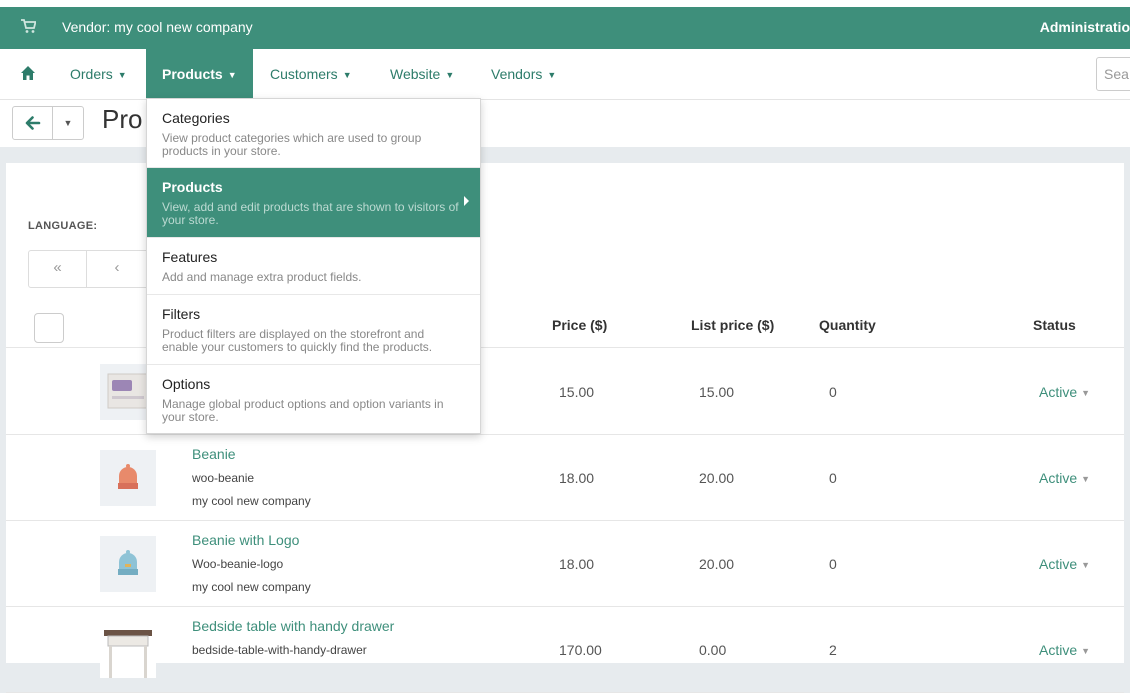  I want to click on prev-page-button: ‹, so click(117, 269).